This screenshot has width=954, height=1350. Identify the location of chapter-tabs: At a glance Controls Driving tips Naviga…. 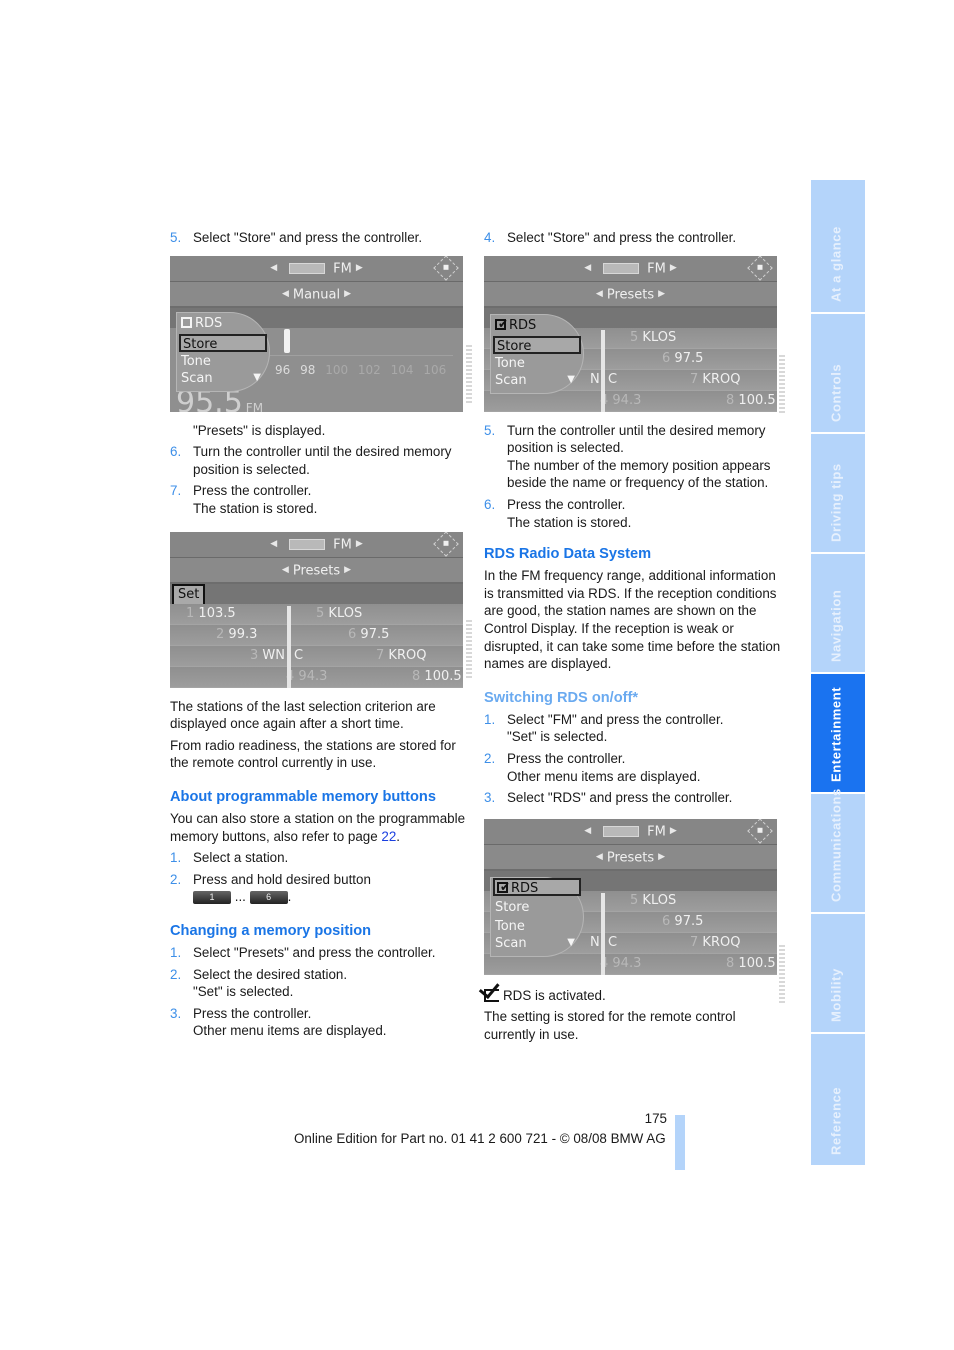
(838, 673).